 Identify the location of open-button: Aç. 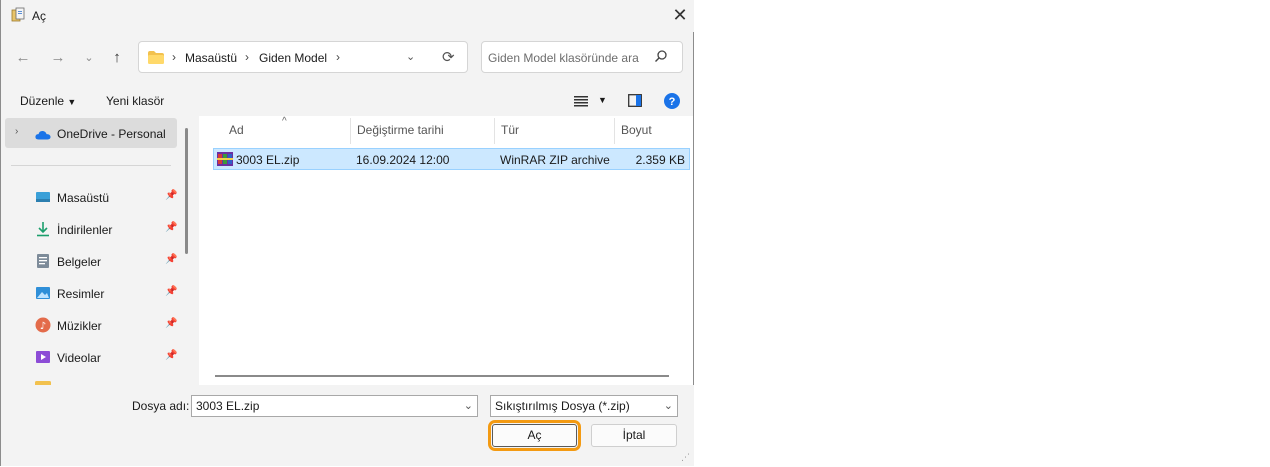
(534, 435).